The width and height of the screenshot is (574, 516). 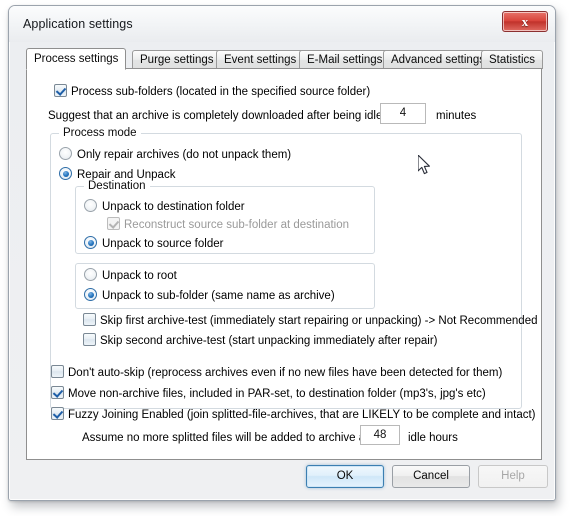 What do you see at coordinates (76, 59) in the screenshot?
I see `tab-process-settings: Process settings` at bounding box center [76, 59].